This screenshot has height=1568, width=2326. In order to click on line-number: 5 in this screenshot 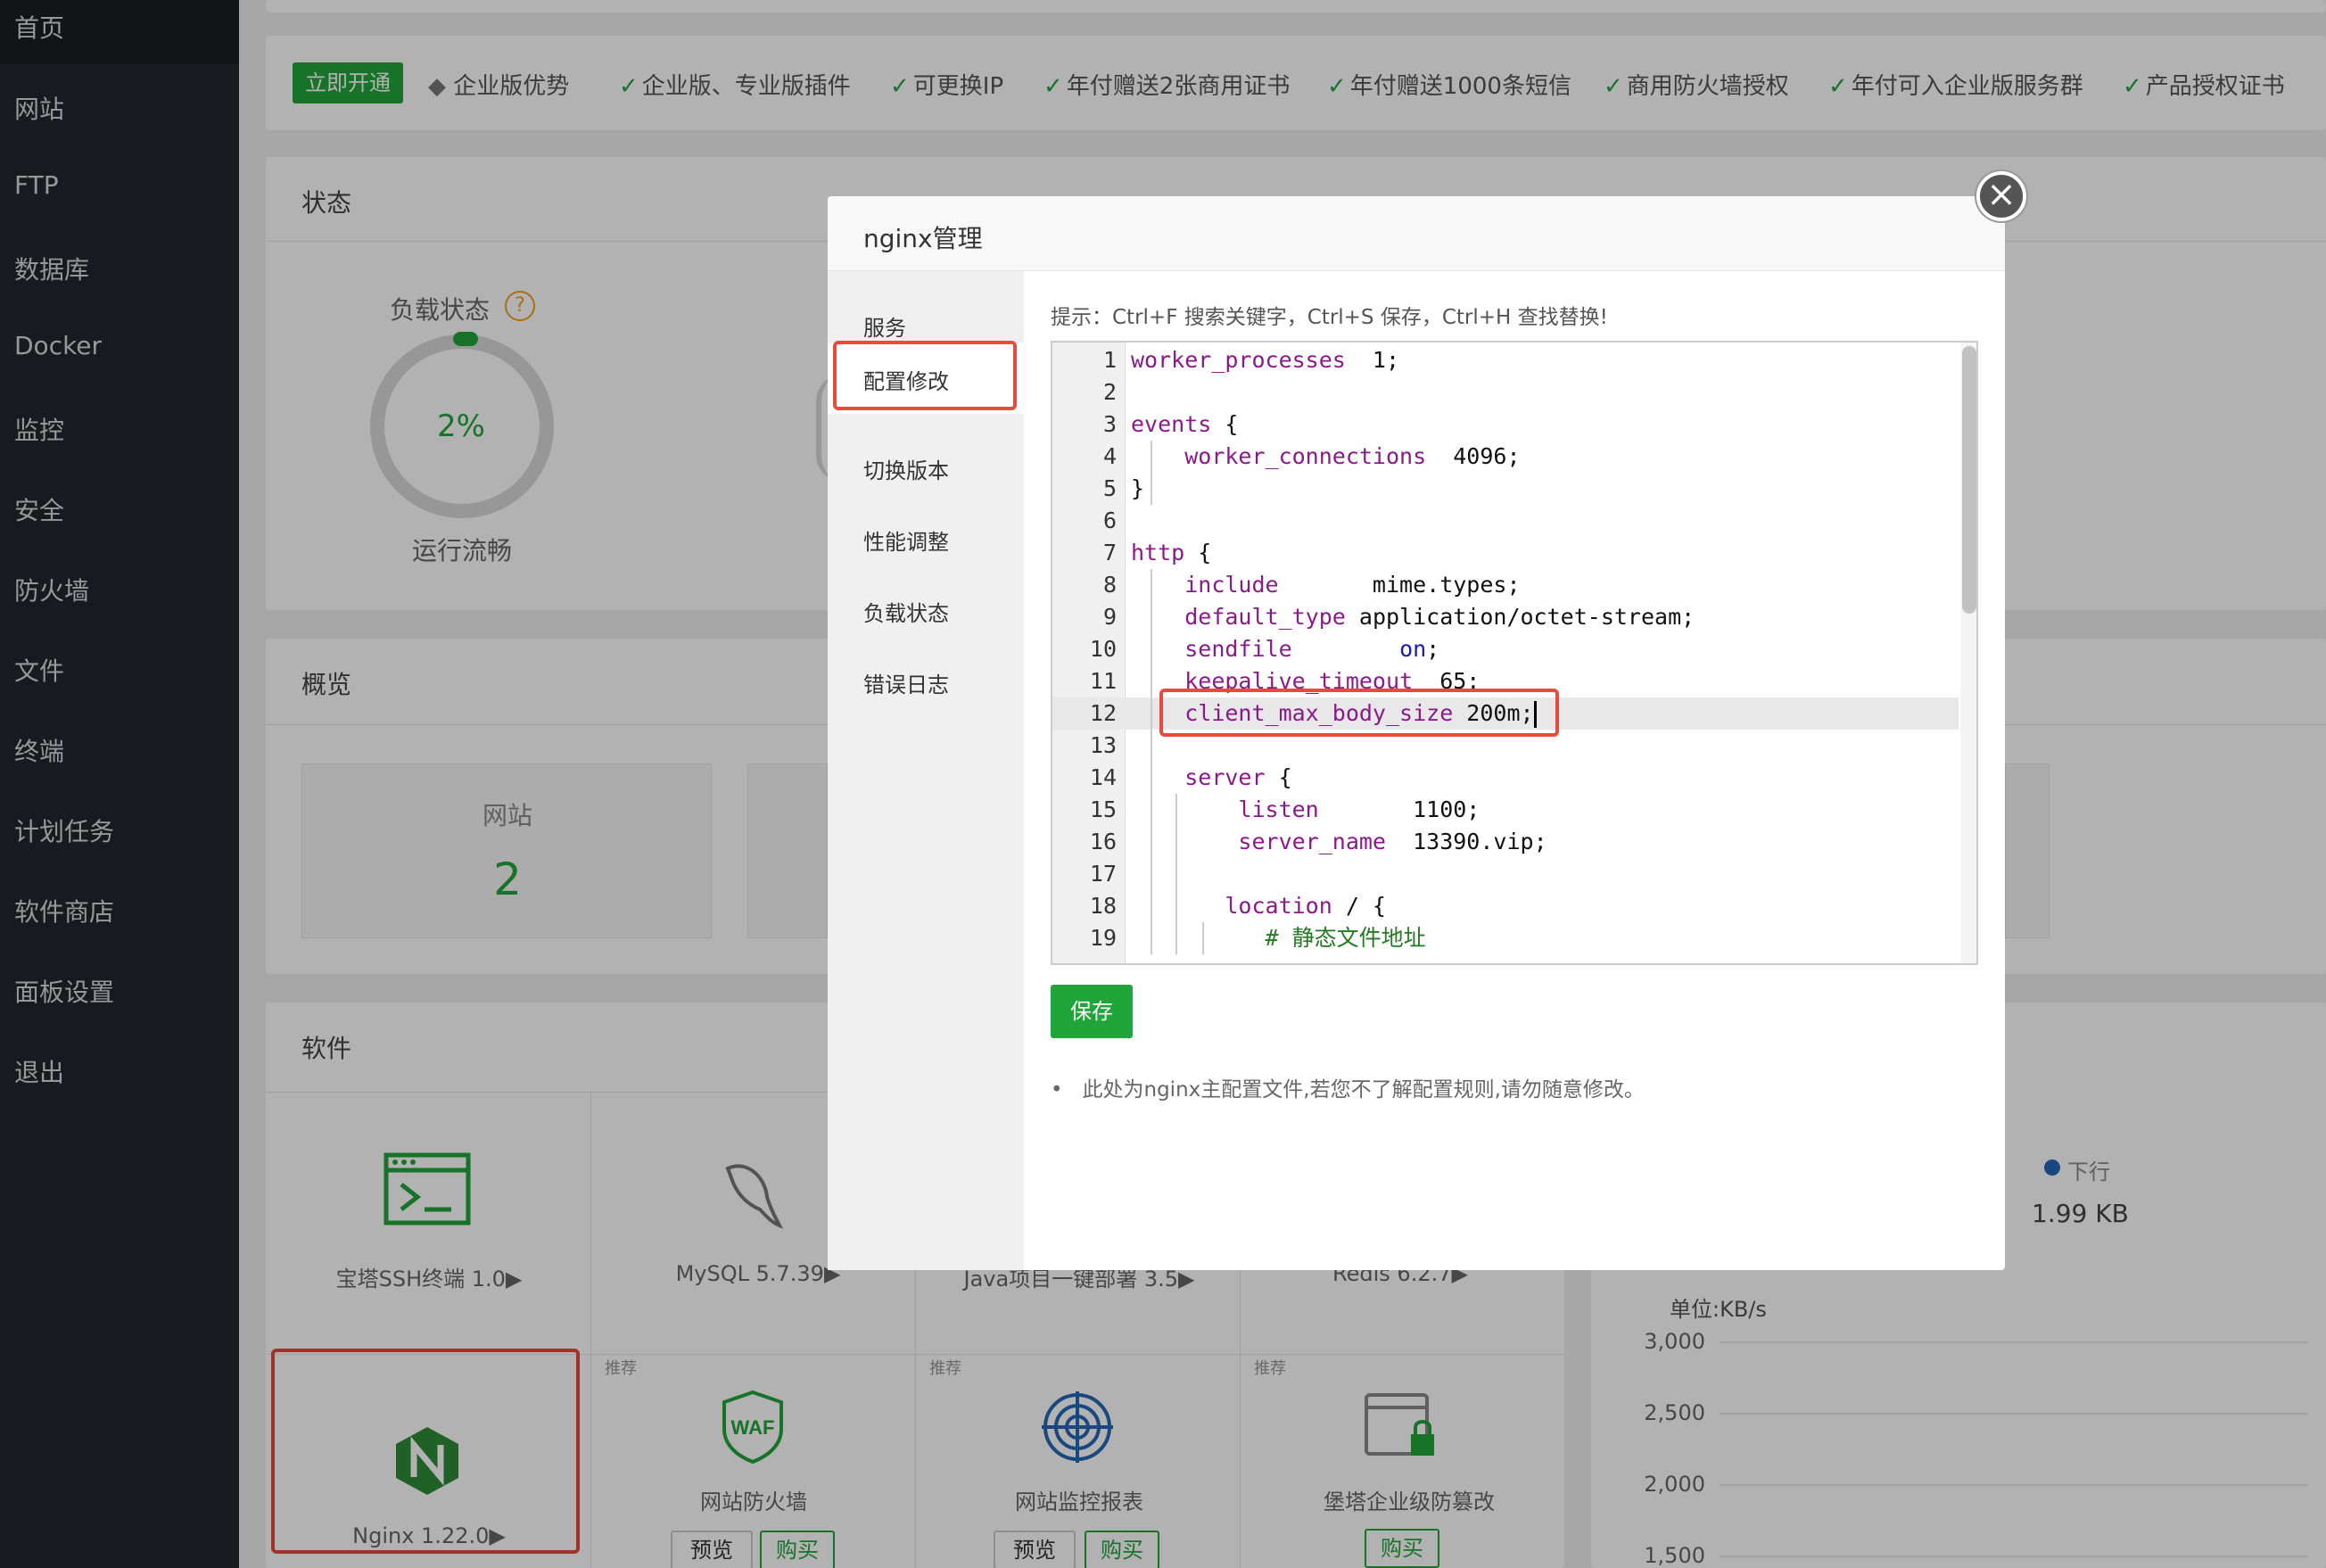, I will do `click(1109, 488)`.